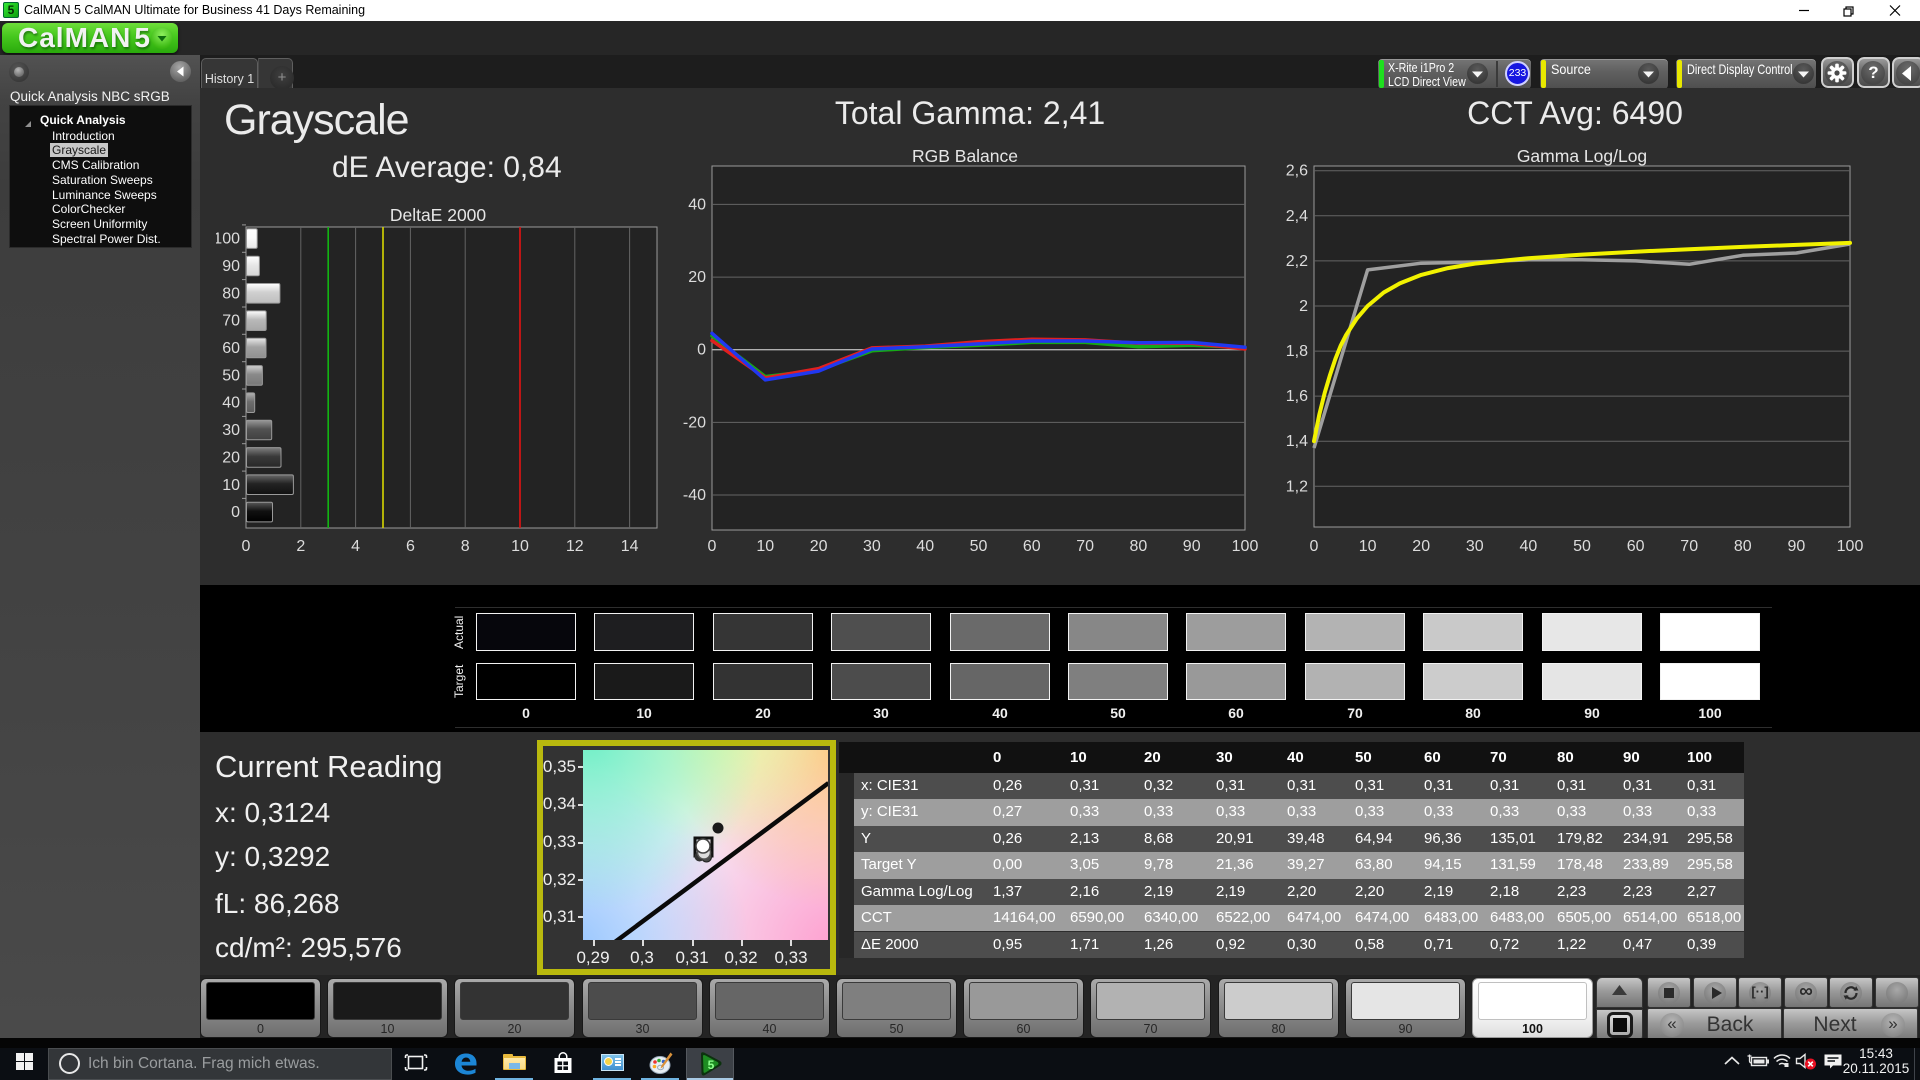  I want to click on svg-text: 1,2, so click(1297, 486).